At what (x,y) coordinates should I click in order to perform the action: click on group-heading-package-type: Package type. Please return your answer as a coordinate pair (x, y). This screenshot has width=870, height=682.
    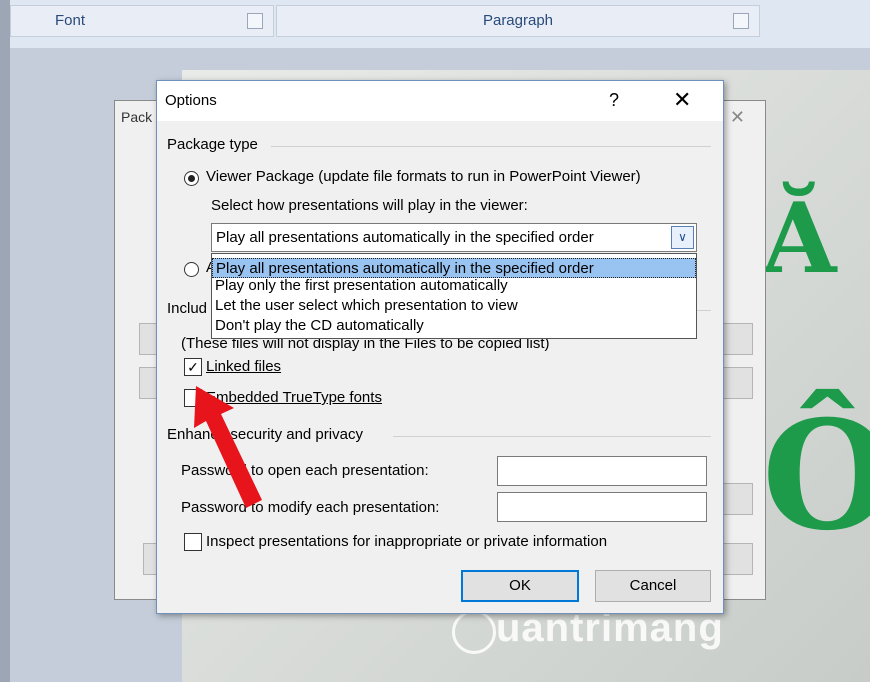
    Looking at the image, I should click on (212, 144).